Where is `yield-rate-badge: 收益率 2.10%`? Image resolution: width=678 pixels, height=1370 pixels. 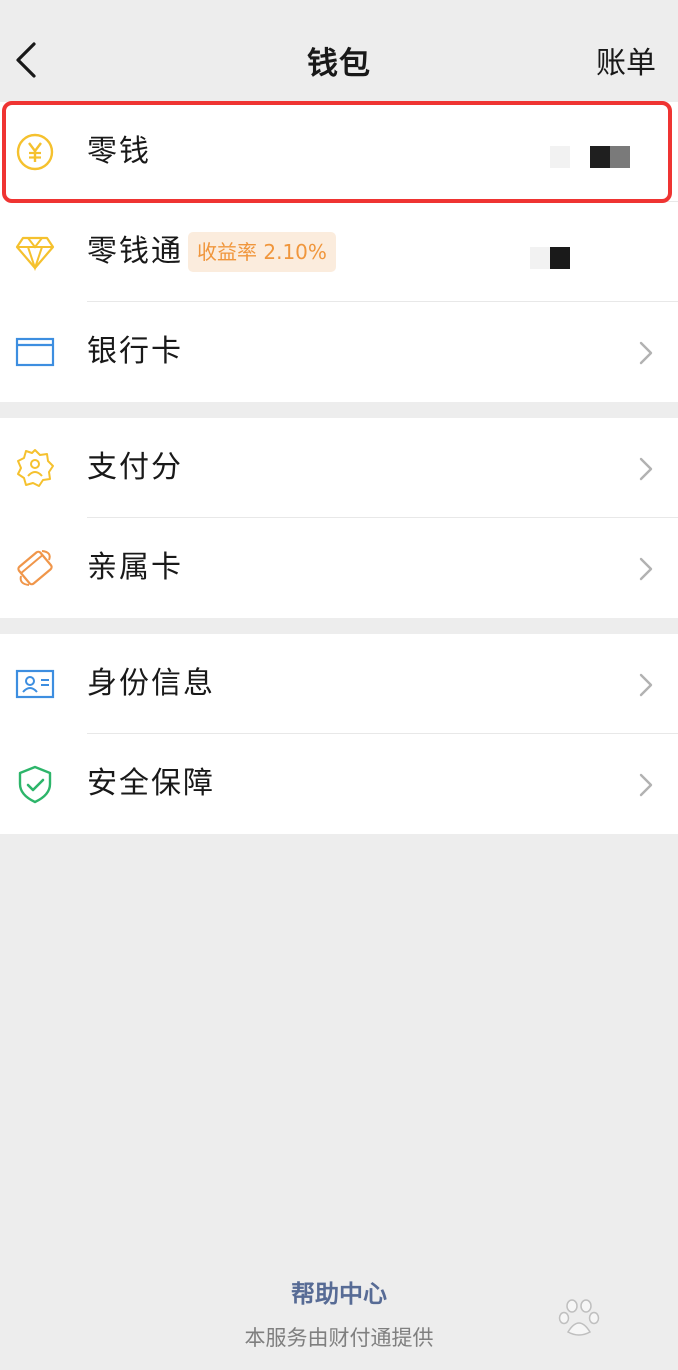 yield-rate-badge: 收益率 2.10% is located at coordinates (262, 252).